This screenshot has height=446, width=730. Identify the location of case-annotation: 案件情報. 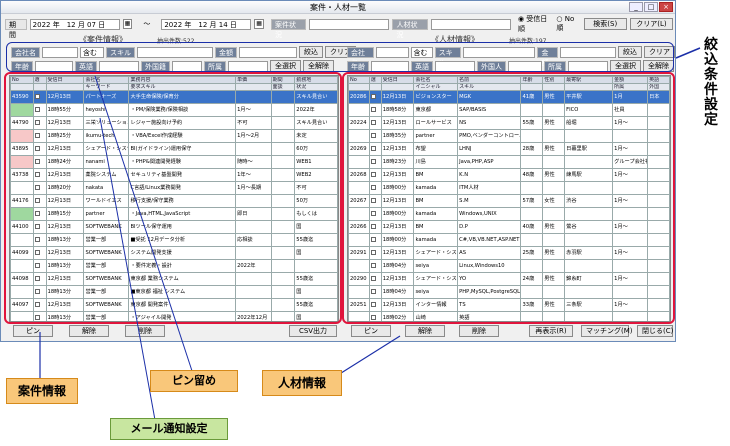
(42, 391).